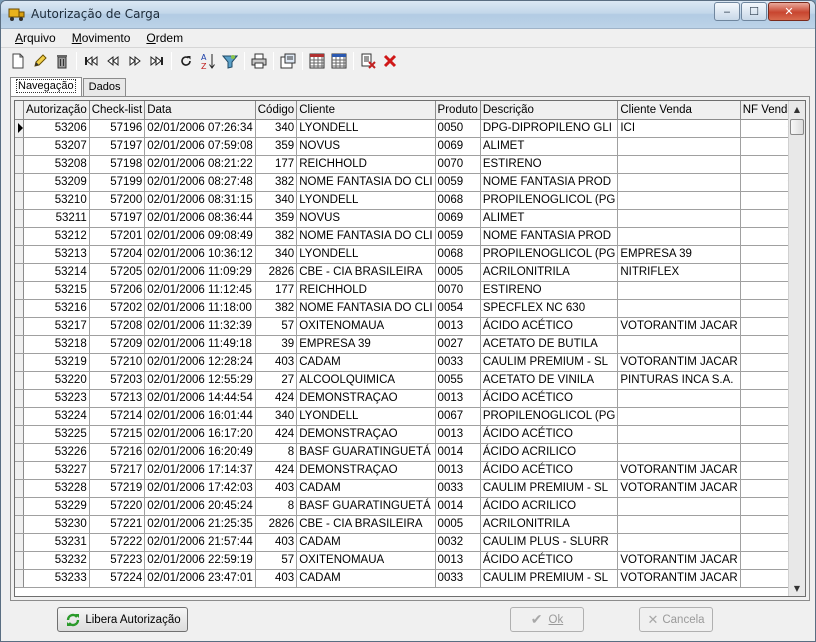 The width and height of the screenshot is (816, 642). What do you see at coordinates (117, 272) in the screenshot?
I see `table-cell: 57205` at bounding box center [117, 272].